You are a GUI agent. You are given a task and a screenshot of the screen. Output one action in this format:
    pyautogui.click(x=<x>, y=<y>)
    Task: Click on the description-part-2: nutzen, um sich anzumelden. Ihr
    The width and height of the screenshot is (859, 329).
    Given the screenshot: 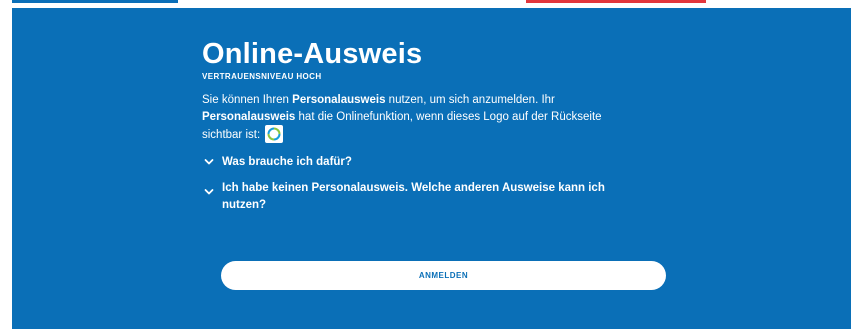 What is the action you would take?
    pyautogui.click(x=470, y=100)
    